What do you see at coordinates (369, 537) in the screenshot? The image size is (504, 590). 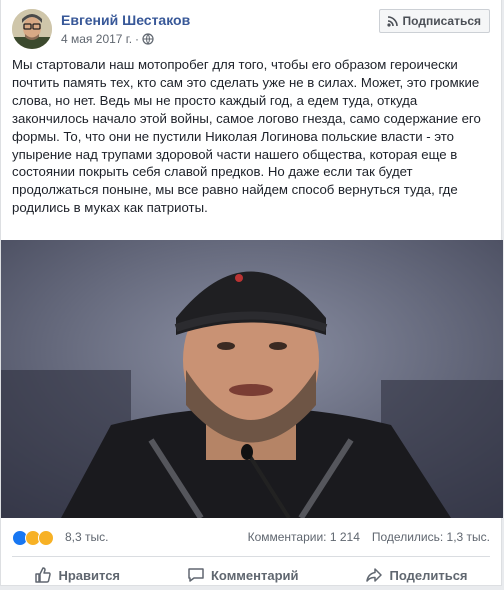 I see `engagement-counts: Комментарии: 1 214 Поделились: 1,3 тыс.` at bounding box center [369, 537].